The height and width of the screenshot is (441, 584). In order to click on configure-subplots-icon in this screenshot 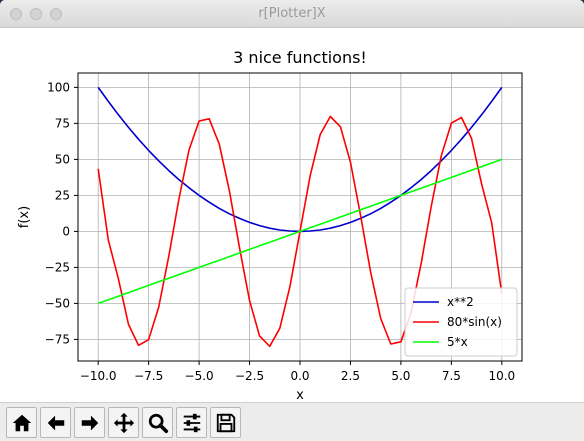, I will do `click(191, 422)`.